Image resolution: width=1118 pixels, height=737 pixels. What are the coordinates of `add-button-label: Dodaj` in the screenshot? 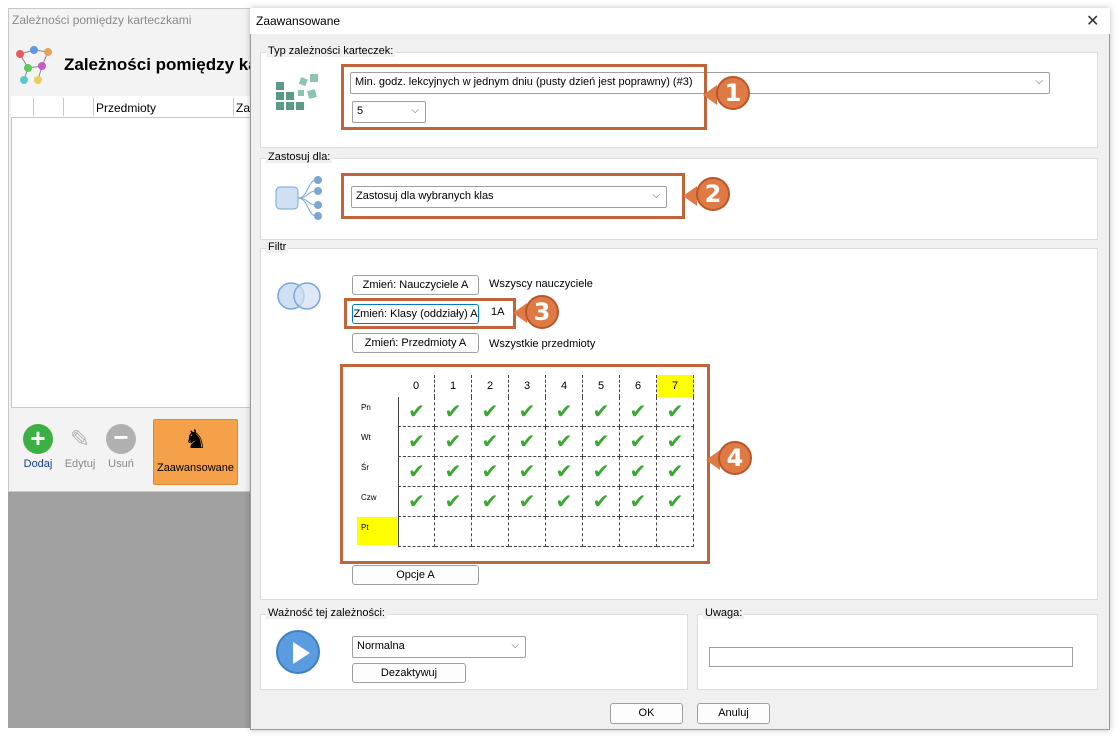 It's located at (38, 464).